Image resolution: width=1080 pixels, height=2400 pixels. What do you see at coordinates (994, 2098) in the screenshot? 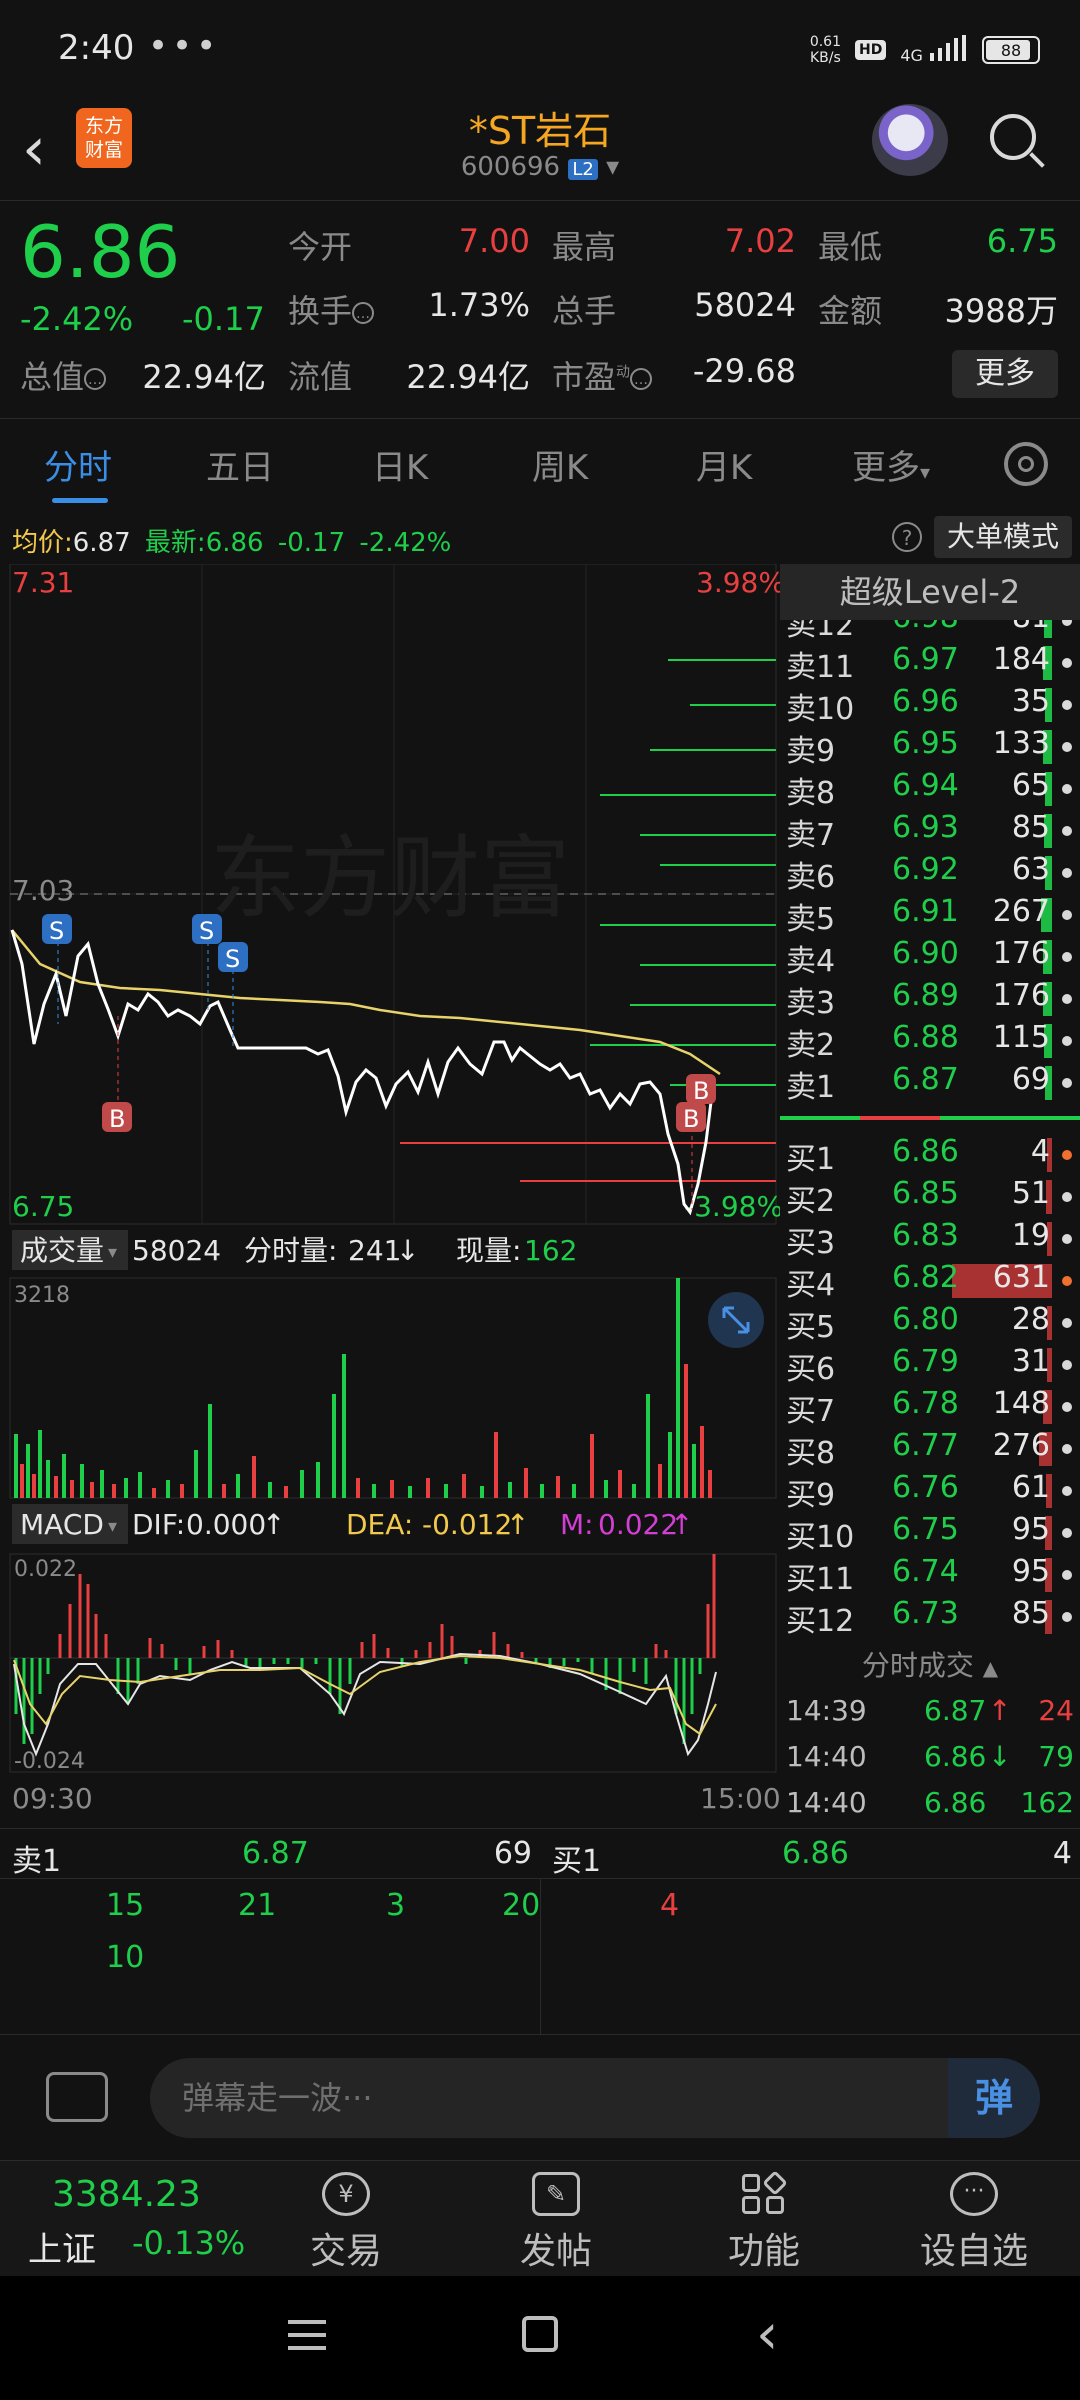
I see `danmu-send-button: 弹` at bounding box center [994, 2098].